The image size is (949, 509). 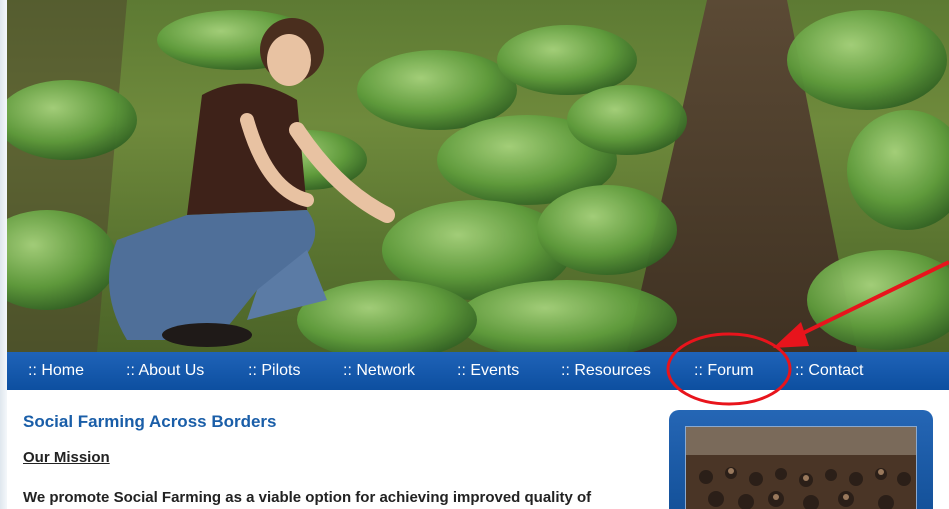 What do you see at coordinates (150, 421) in the screenshot?
I see `page-title: Social Farming Across Borders` at bounding box center [150, 421].